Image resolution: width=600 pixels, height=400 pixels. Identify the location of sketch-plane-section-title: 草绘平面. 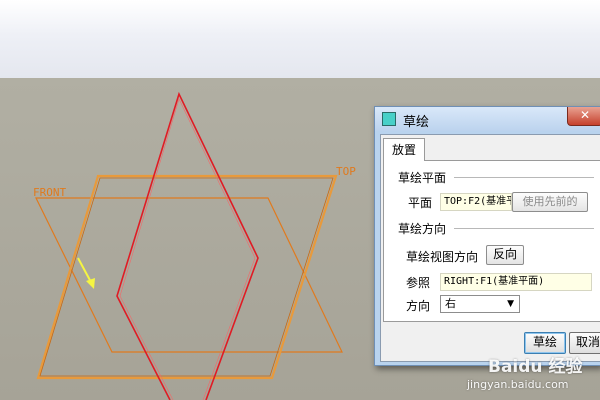
(422, 178).